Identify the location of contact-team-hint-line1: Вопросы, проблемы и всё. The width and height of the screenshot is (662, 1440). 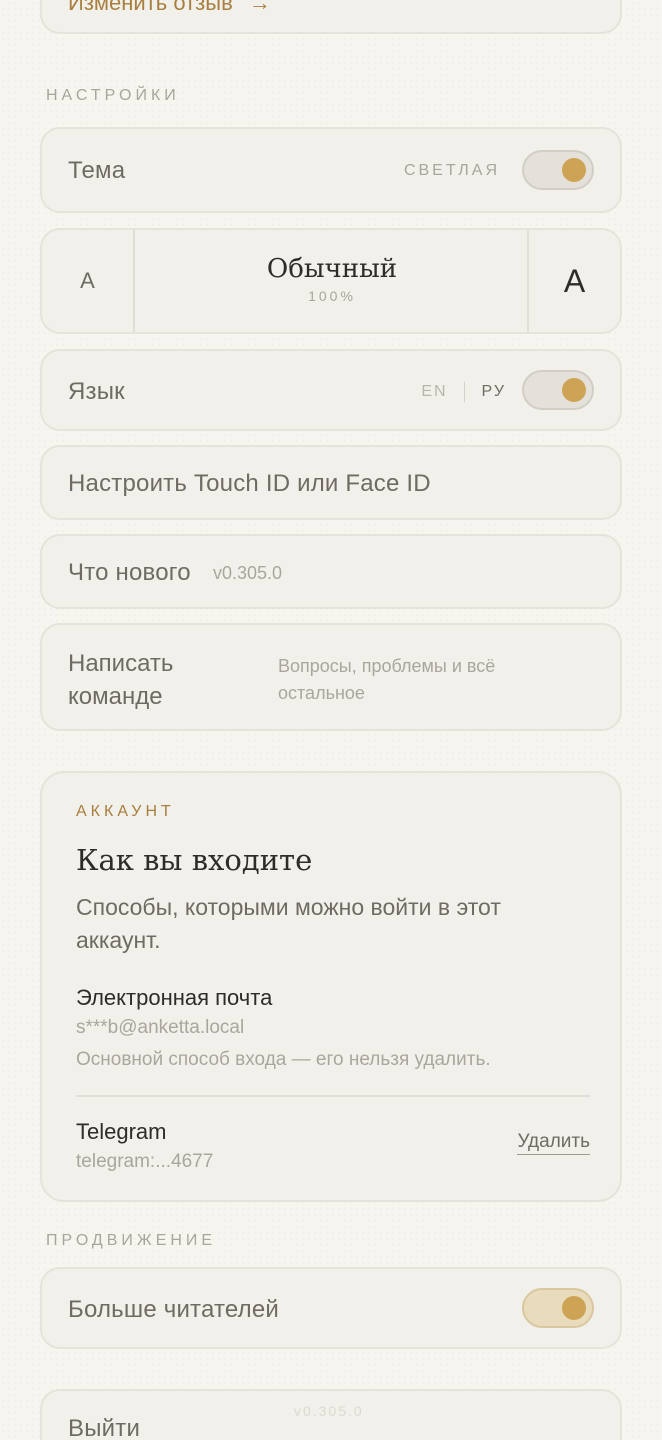
(387, 666).